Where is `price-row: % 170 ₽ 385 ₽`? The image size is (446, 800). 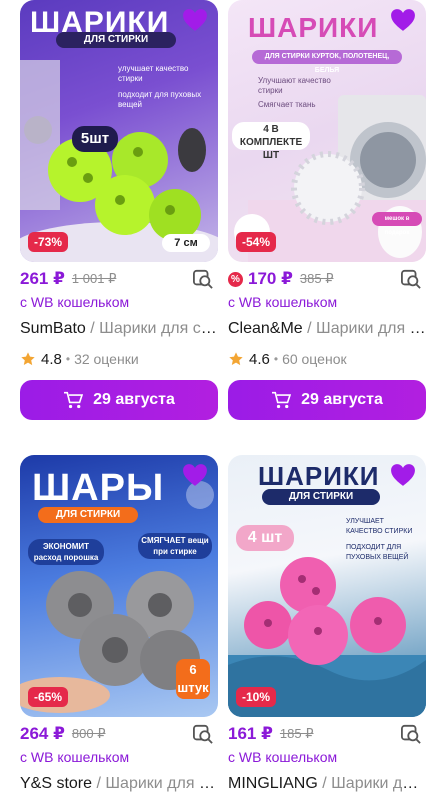
price-row: % 170 ₽ 385 ₽ is located at coordinates (327, 279).